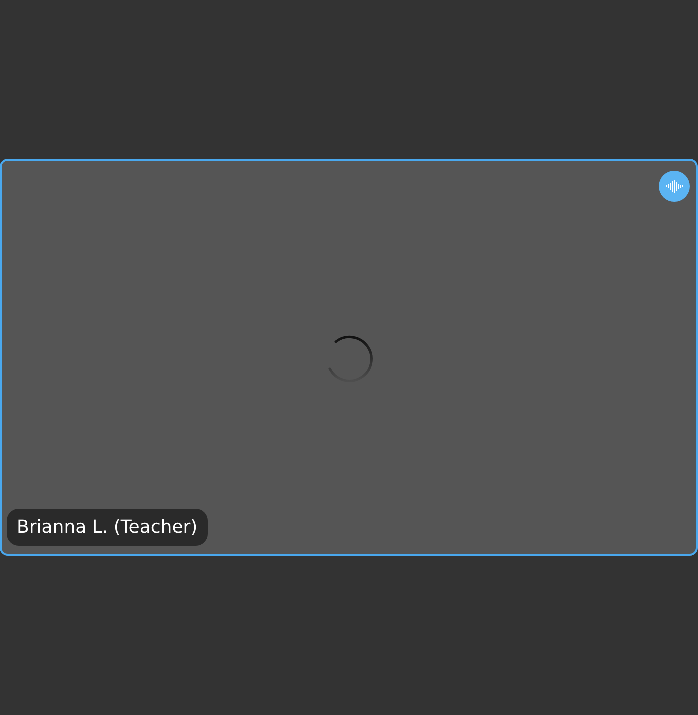 The height and width of the screenshot is (715, 698). Describe the element at coordinates (107, 527) in the screenshot. I see `participant-name: Brianna L. (Teacher)` at that location.